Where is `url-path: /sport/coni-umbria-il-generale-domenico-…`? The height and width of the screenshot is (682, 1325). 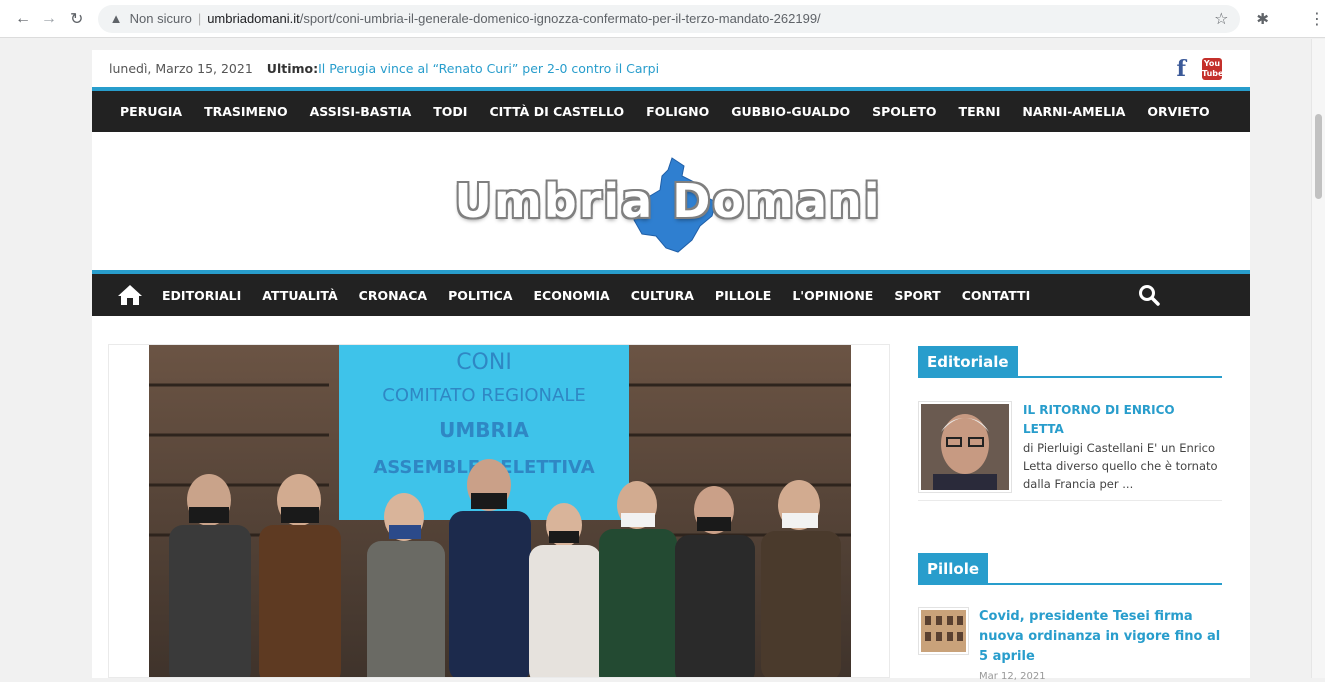 url-path: /sport/coni-umbria-il-generale-domenico-… is located at coordinates (560, 18).